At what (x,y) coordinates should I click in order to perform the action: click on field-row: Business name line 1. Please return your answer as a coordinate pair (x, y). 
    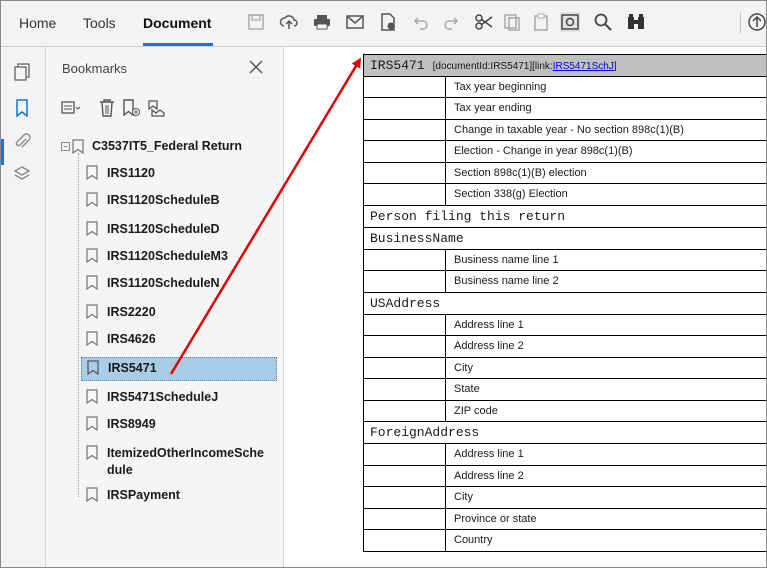
    Looking at the image, I should click on (564, 259).